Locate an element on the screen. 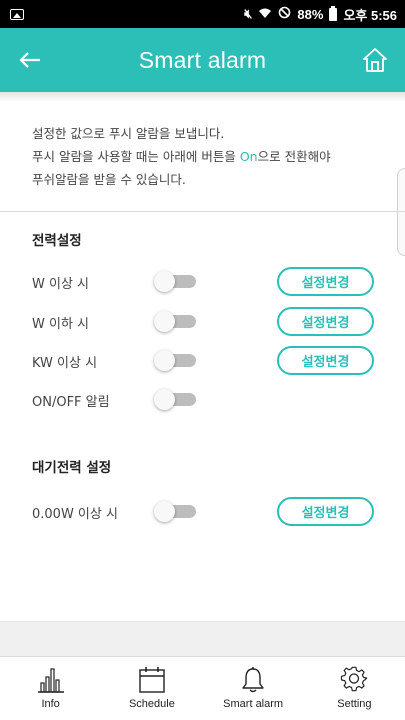 Image resolution: width=405 pixels, height=720 pixels. app-header: Smart alarm is located at coordinates (202, 60).